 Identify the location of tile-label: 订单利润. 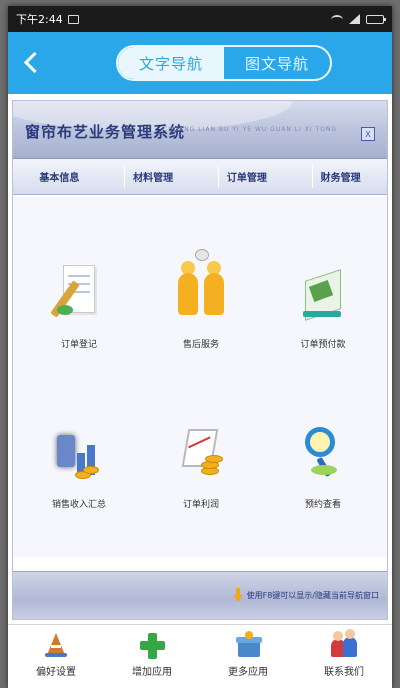
(200, 505).